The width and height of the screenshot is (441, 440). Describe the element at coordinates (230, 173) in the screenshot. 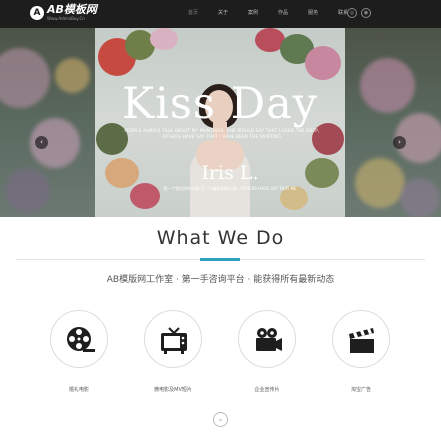

I see `hero-name: Iris L.` at that location.